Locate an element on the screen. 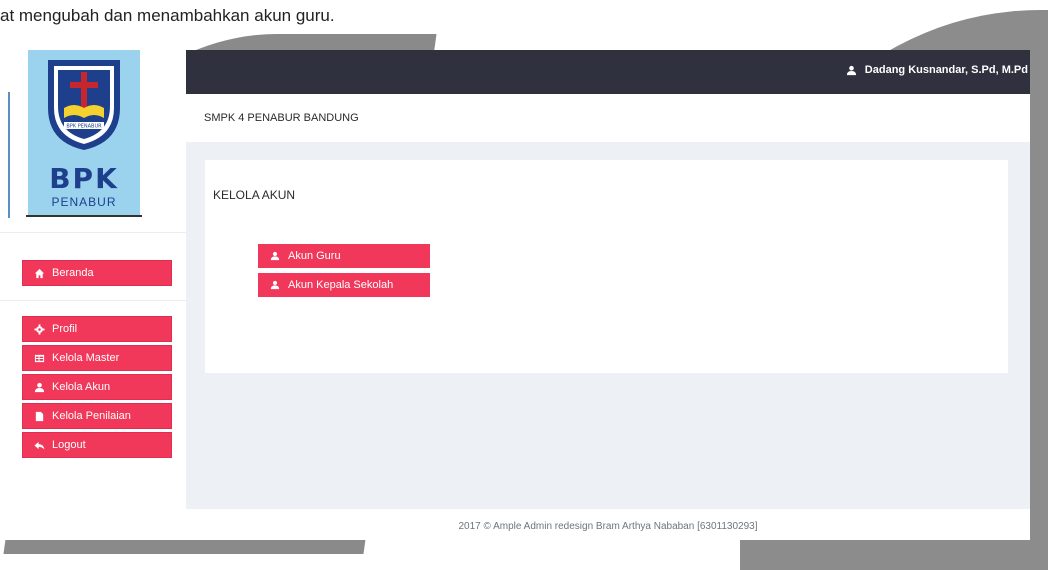 This screenshot has height=570, width=1048. home-icon is located at coordinates (39, 273).